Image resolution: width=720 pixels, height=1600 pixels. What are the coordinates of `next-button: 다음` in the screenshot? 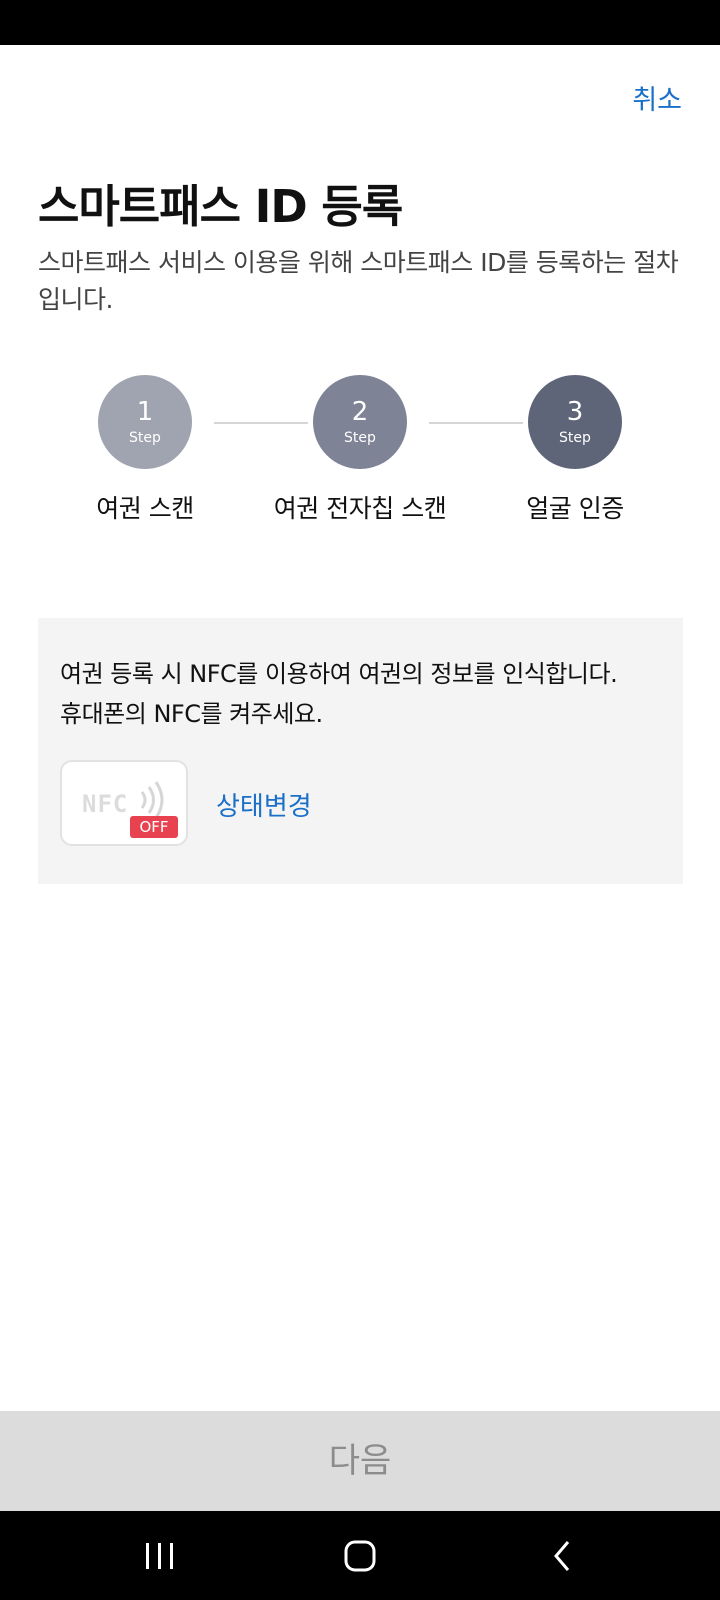 It's located at (360, 1461).